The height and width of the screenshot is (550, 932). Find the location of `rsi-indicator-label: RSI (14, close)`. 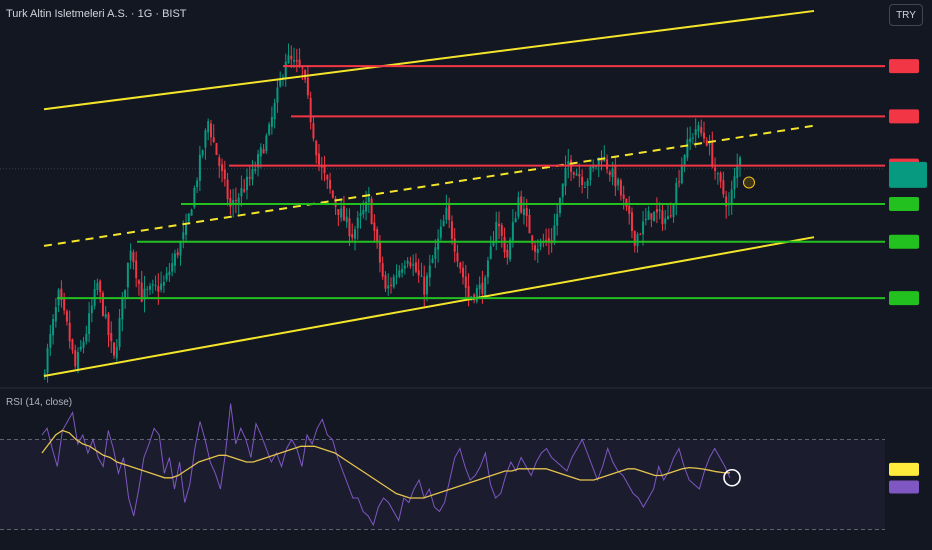

rsi-indicator-label: RSI (14, close) is located at coordinates (39, 402).